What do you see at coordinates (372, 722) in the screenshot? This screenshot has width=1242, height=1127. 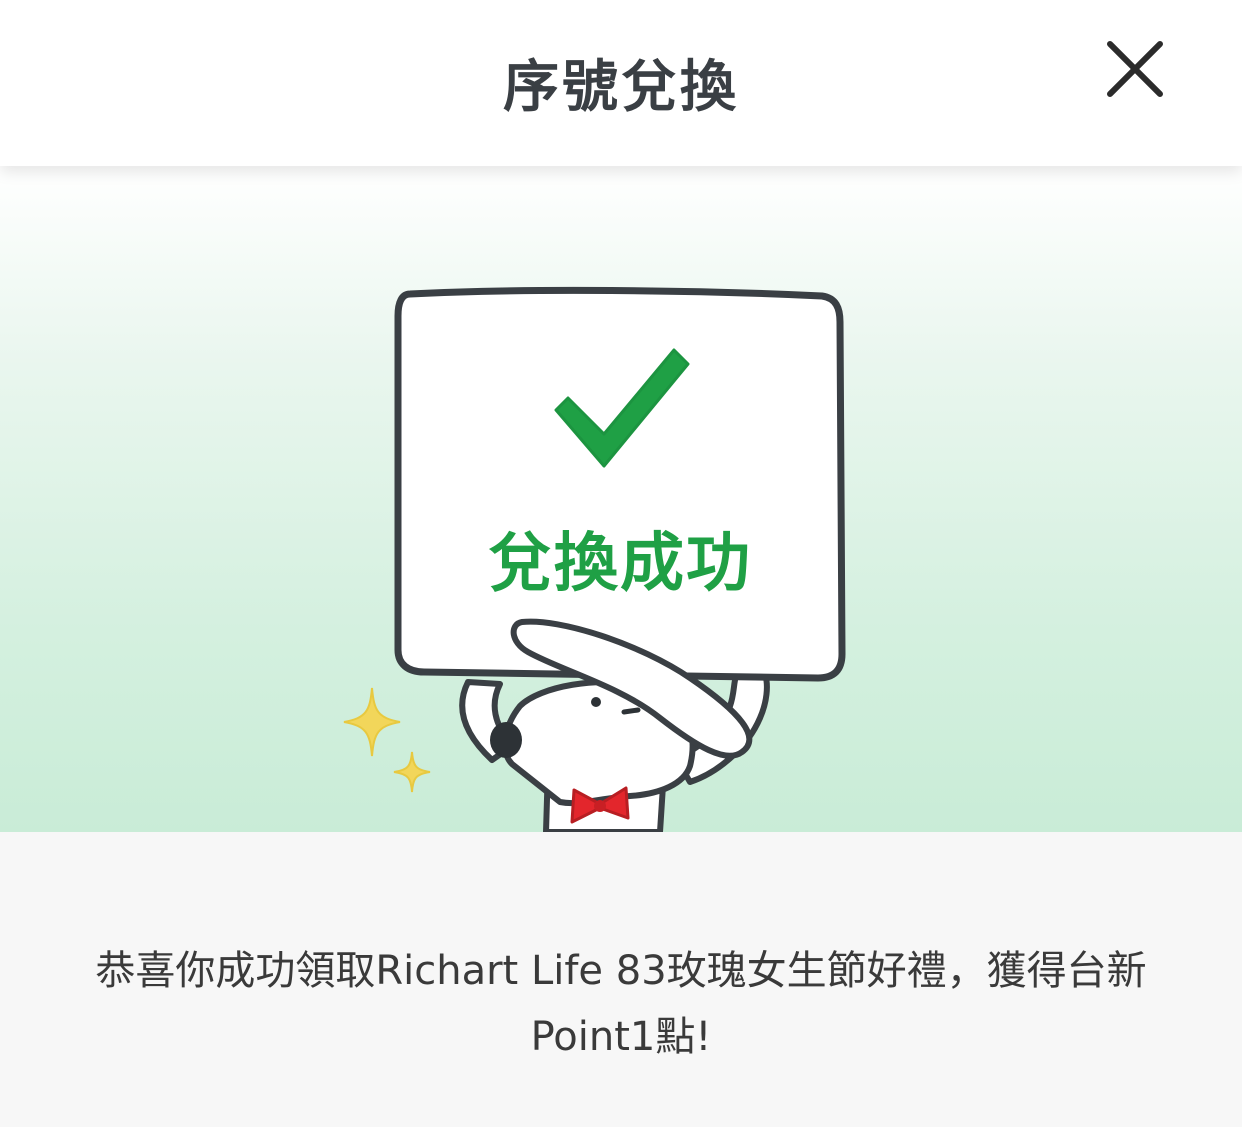 I see `sparkle-large-icon` at bounding box center [372, 722].